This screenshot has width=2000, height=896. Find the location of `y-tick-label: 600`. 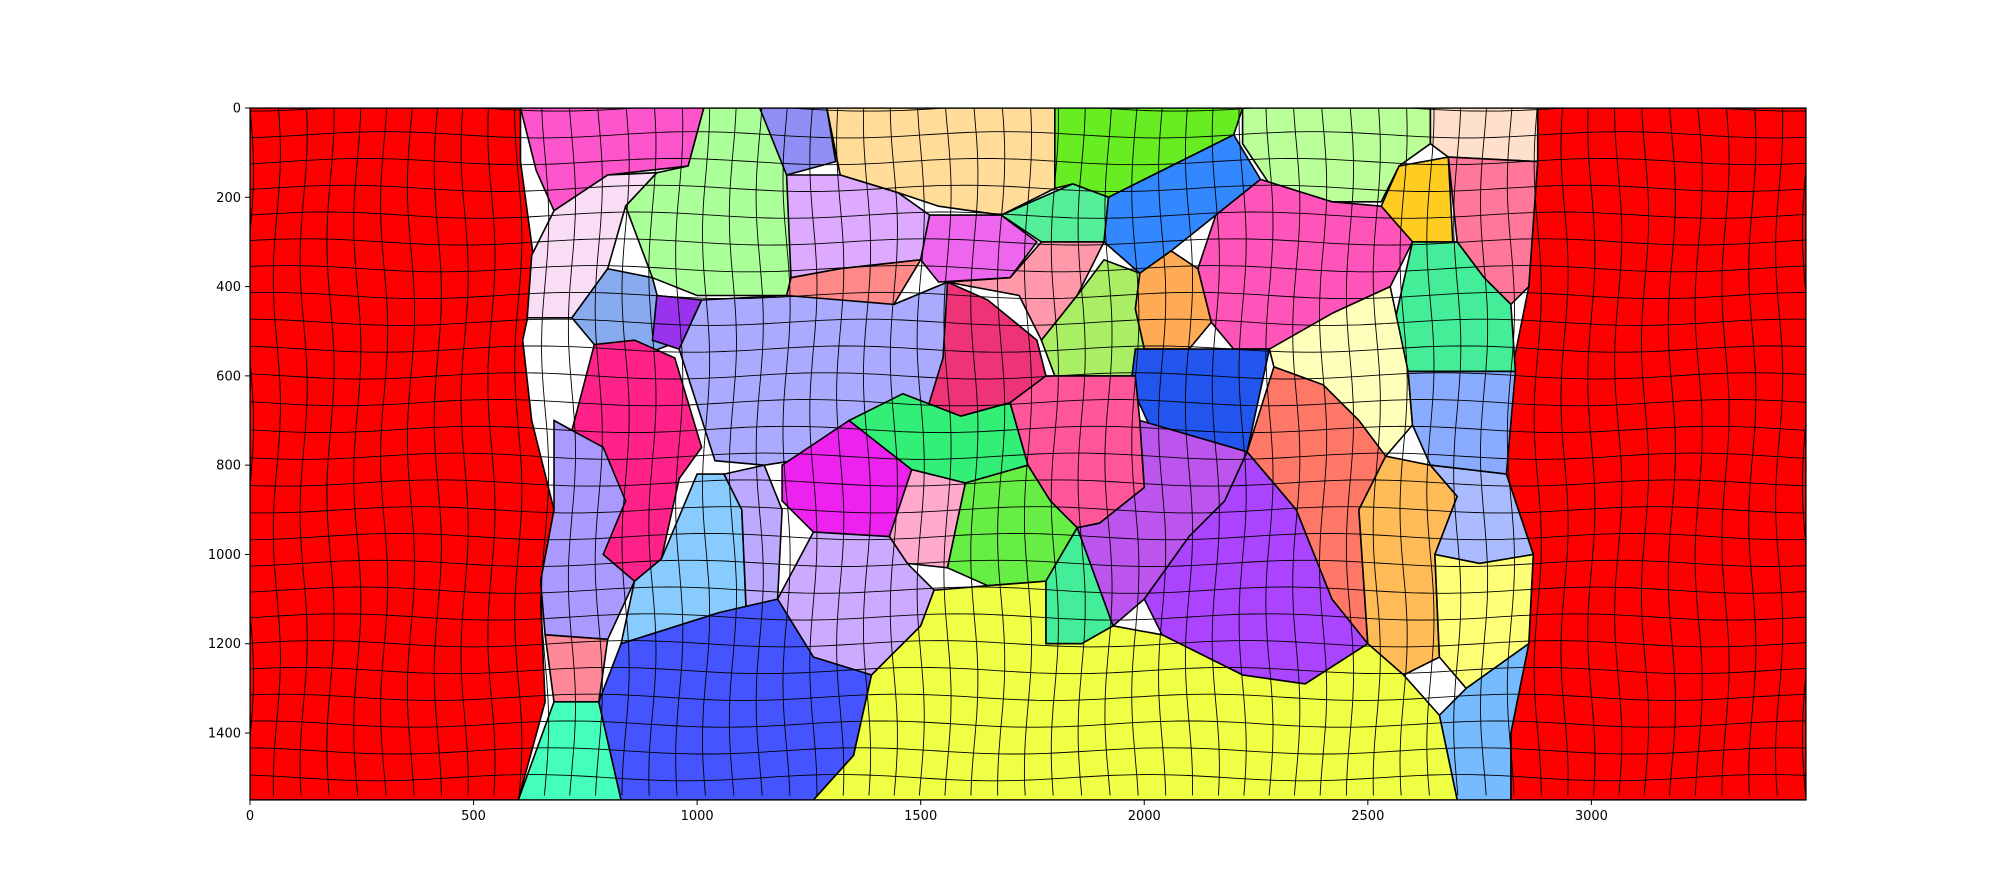

y-tick-label: 600 is located at coordinates (228, 376).